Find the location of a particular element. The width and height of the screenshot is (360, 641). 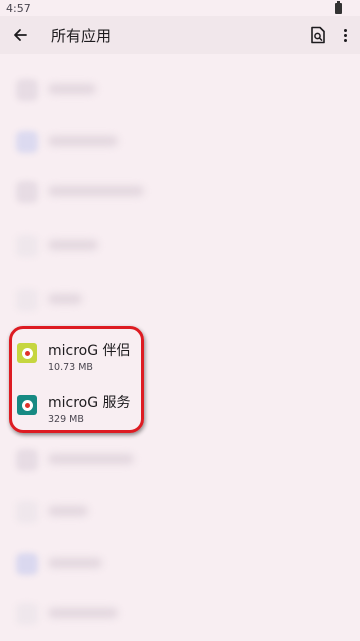

app-search-icon is located at coordinates (318, 35).